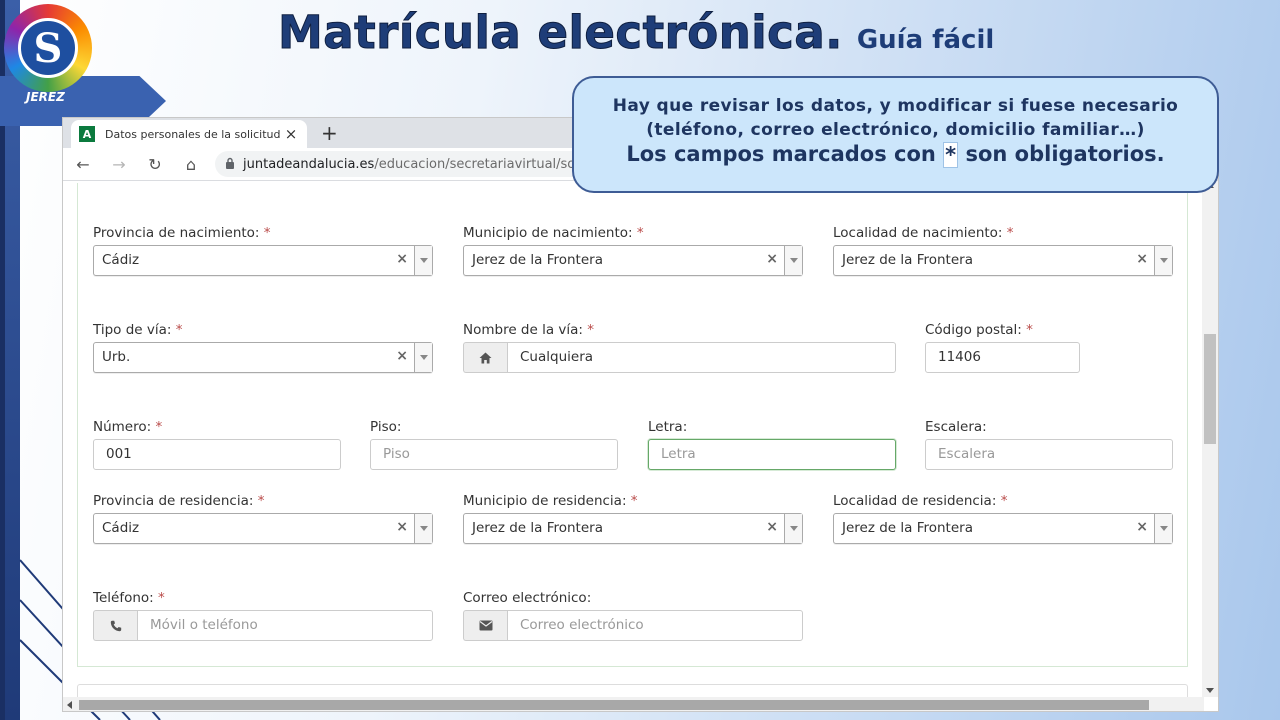 Image resolution: width=1280 pixels, height=720 pixels. I want to click on school-logo: S, so click(48, 48).